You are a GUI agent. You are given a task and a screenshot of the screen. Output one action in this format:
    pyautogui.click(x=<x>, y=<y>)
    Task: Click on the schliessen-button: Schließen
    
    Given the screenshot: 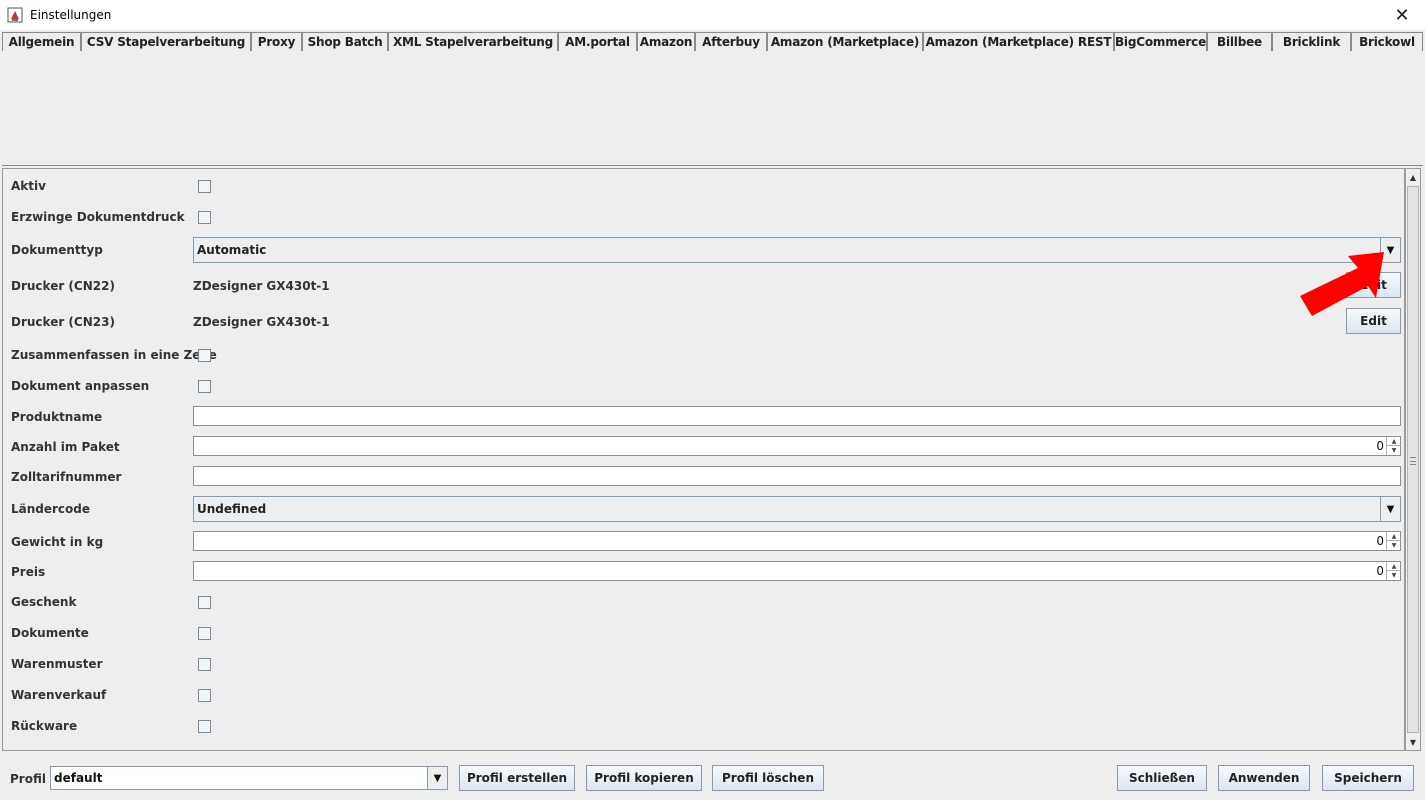 What is the action you would take?
    pyautogui.click(x=1162, y=778)
    